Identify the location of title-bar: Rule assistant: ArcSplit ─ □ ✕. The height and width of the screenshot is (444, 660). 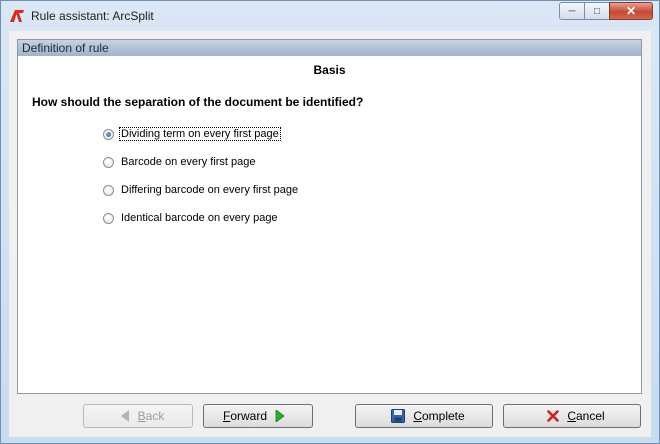
(330, 16).